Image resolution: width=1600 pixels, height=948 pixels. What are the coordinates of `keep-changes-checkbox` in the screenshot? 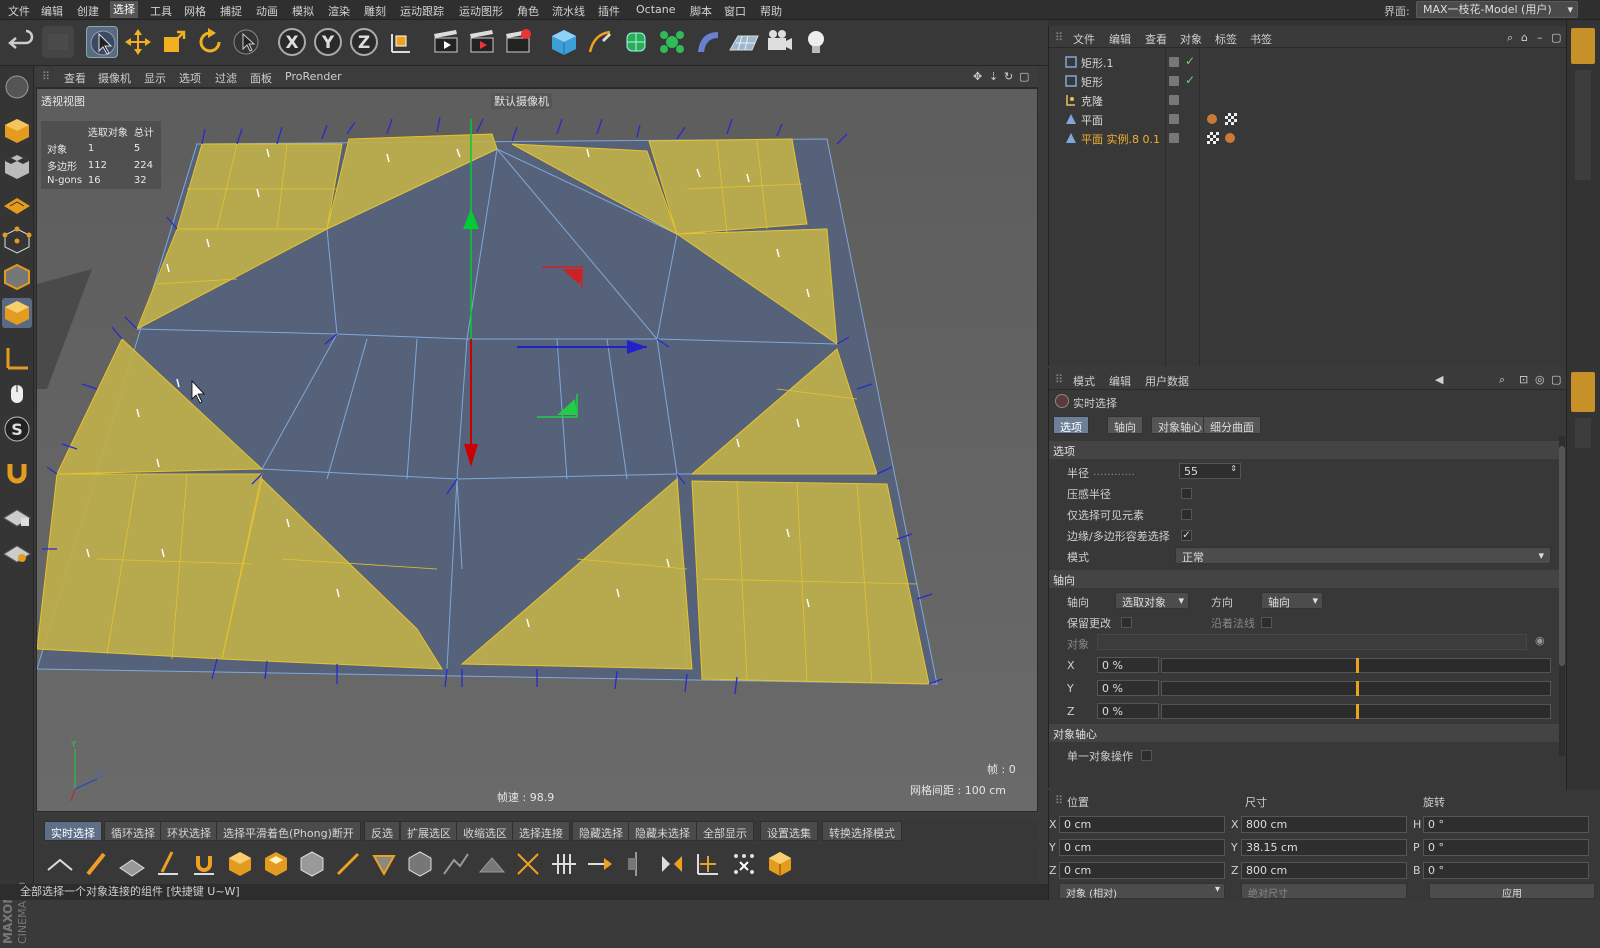 It's located at (1126, 622).